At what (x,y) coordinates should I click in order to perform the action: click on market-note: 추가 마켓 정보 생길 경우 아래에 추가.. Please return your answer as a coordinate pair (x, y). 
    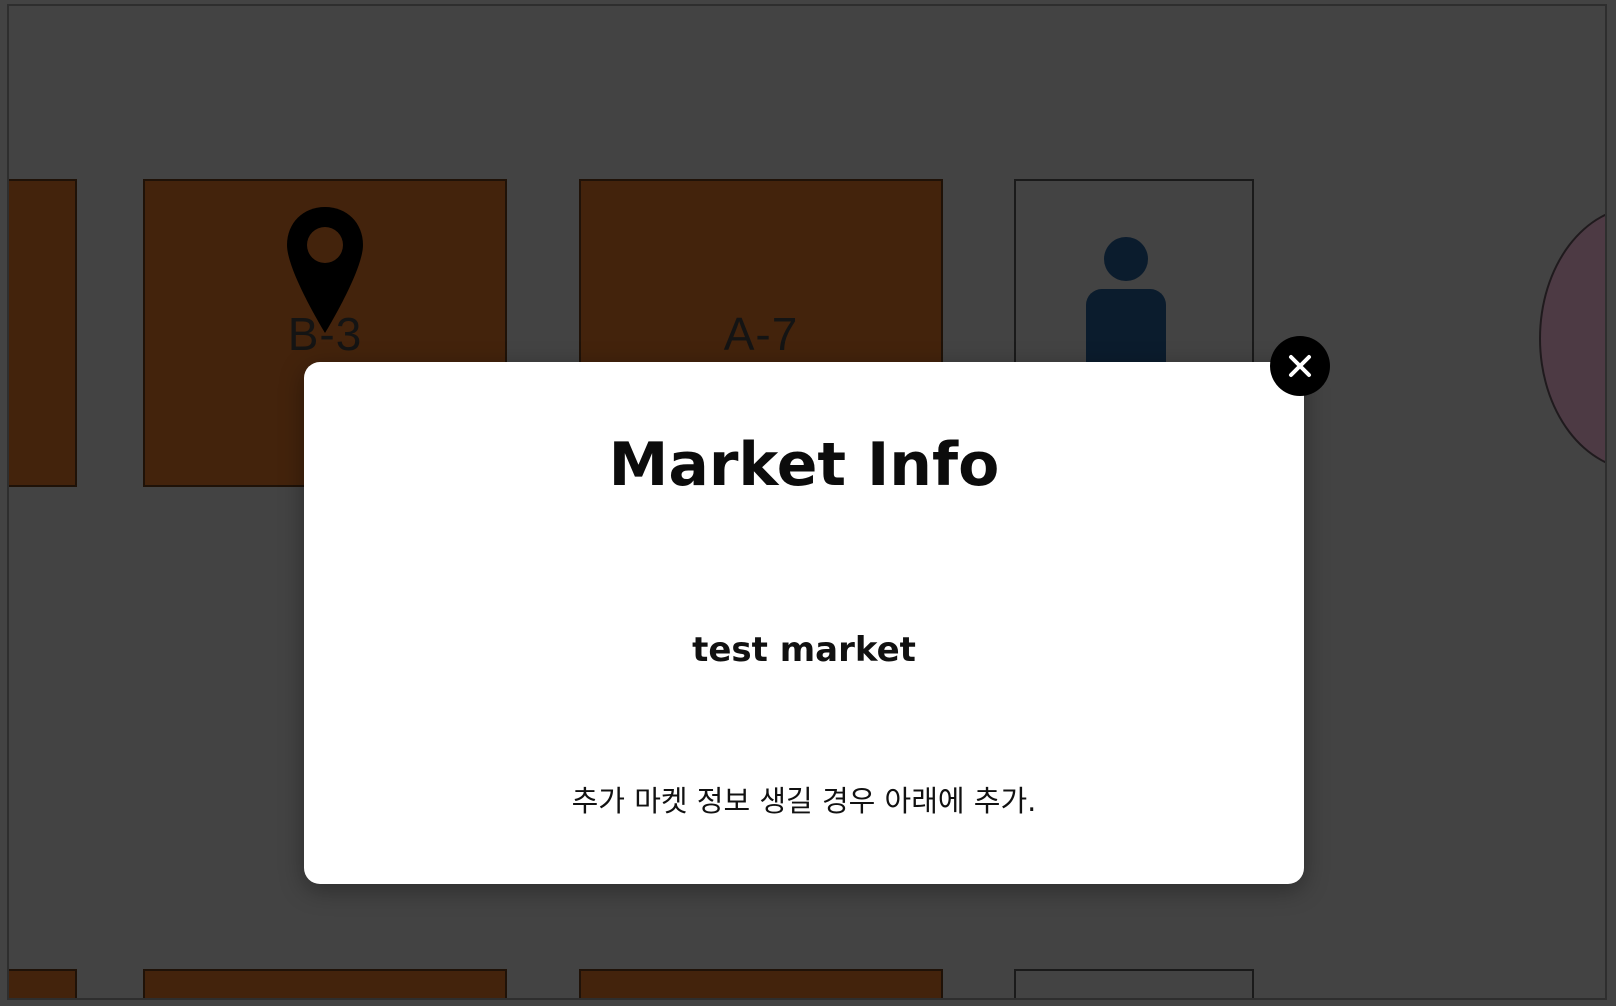
    Looking at the image, I should click on (804, 801).